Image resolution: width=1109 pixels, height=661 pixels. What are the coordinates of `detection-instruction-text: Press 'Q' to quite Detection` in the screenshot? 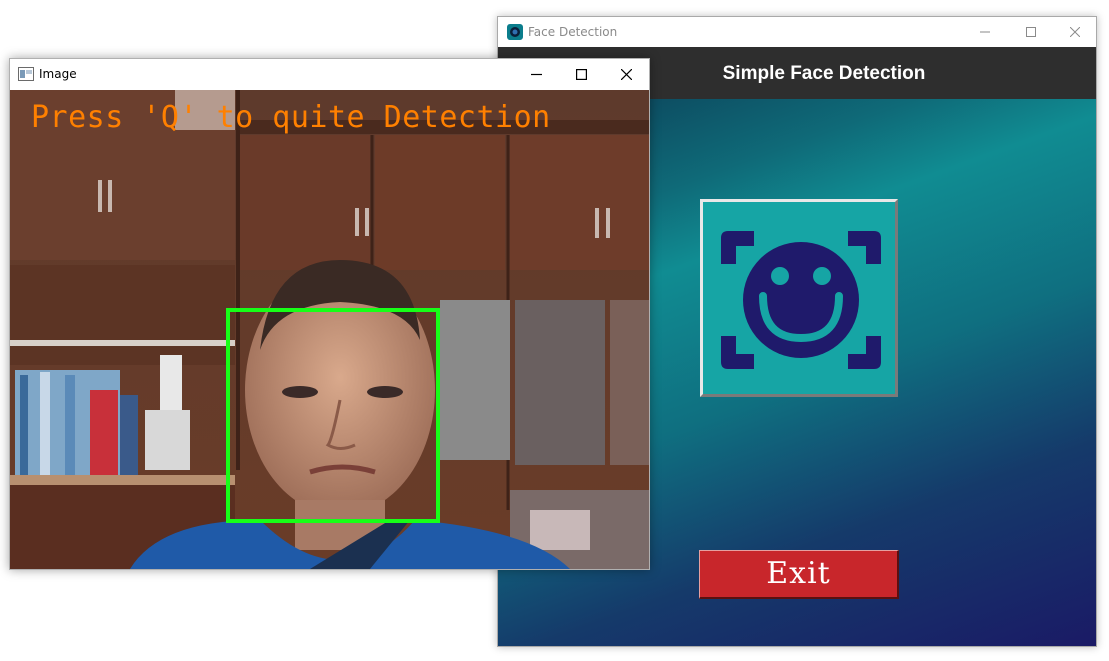 It's located at (291, 117).